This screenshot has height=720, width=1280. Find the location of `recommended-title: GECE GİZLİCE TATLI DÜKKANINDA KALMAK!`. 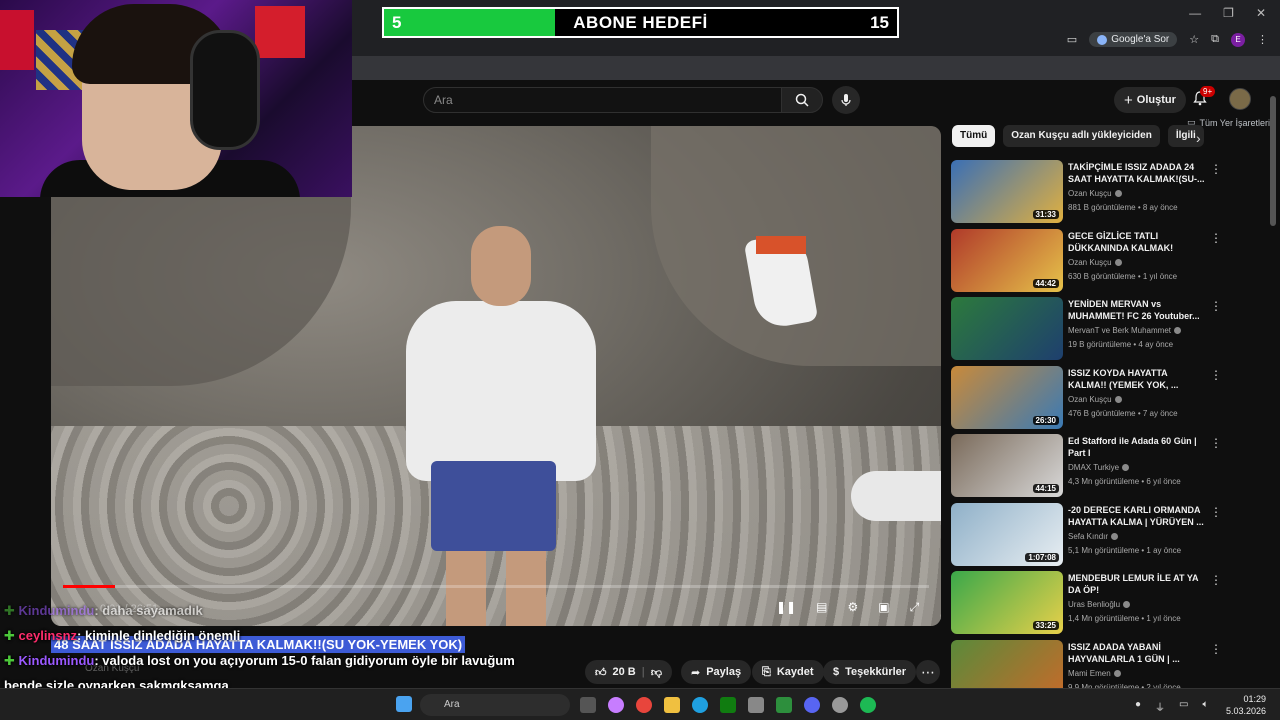

recommended-title: GECE GİZLİCE TATLI DÜKKANINDA KALMAK! is located at coordinates (1138, 242).